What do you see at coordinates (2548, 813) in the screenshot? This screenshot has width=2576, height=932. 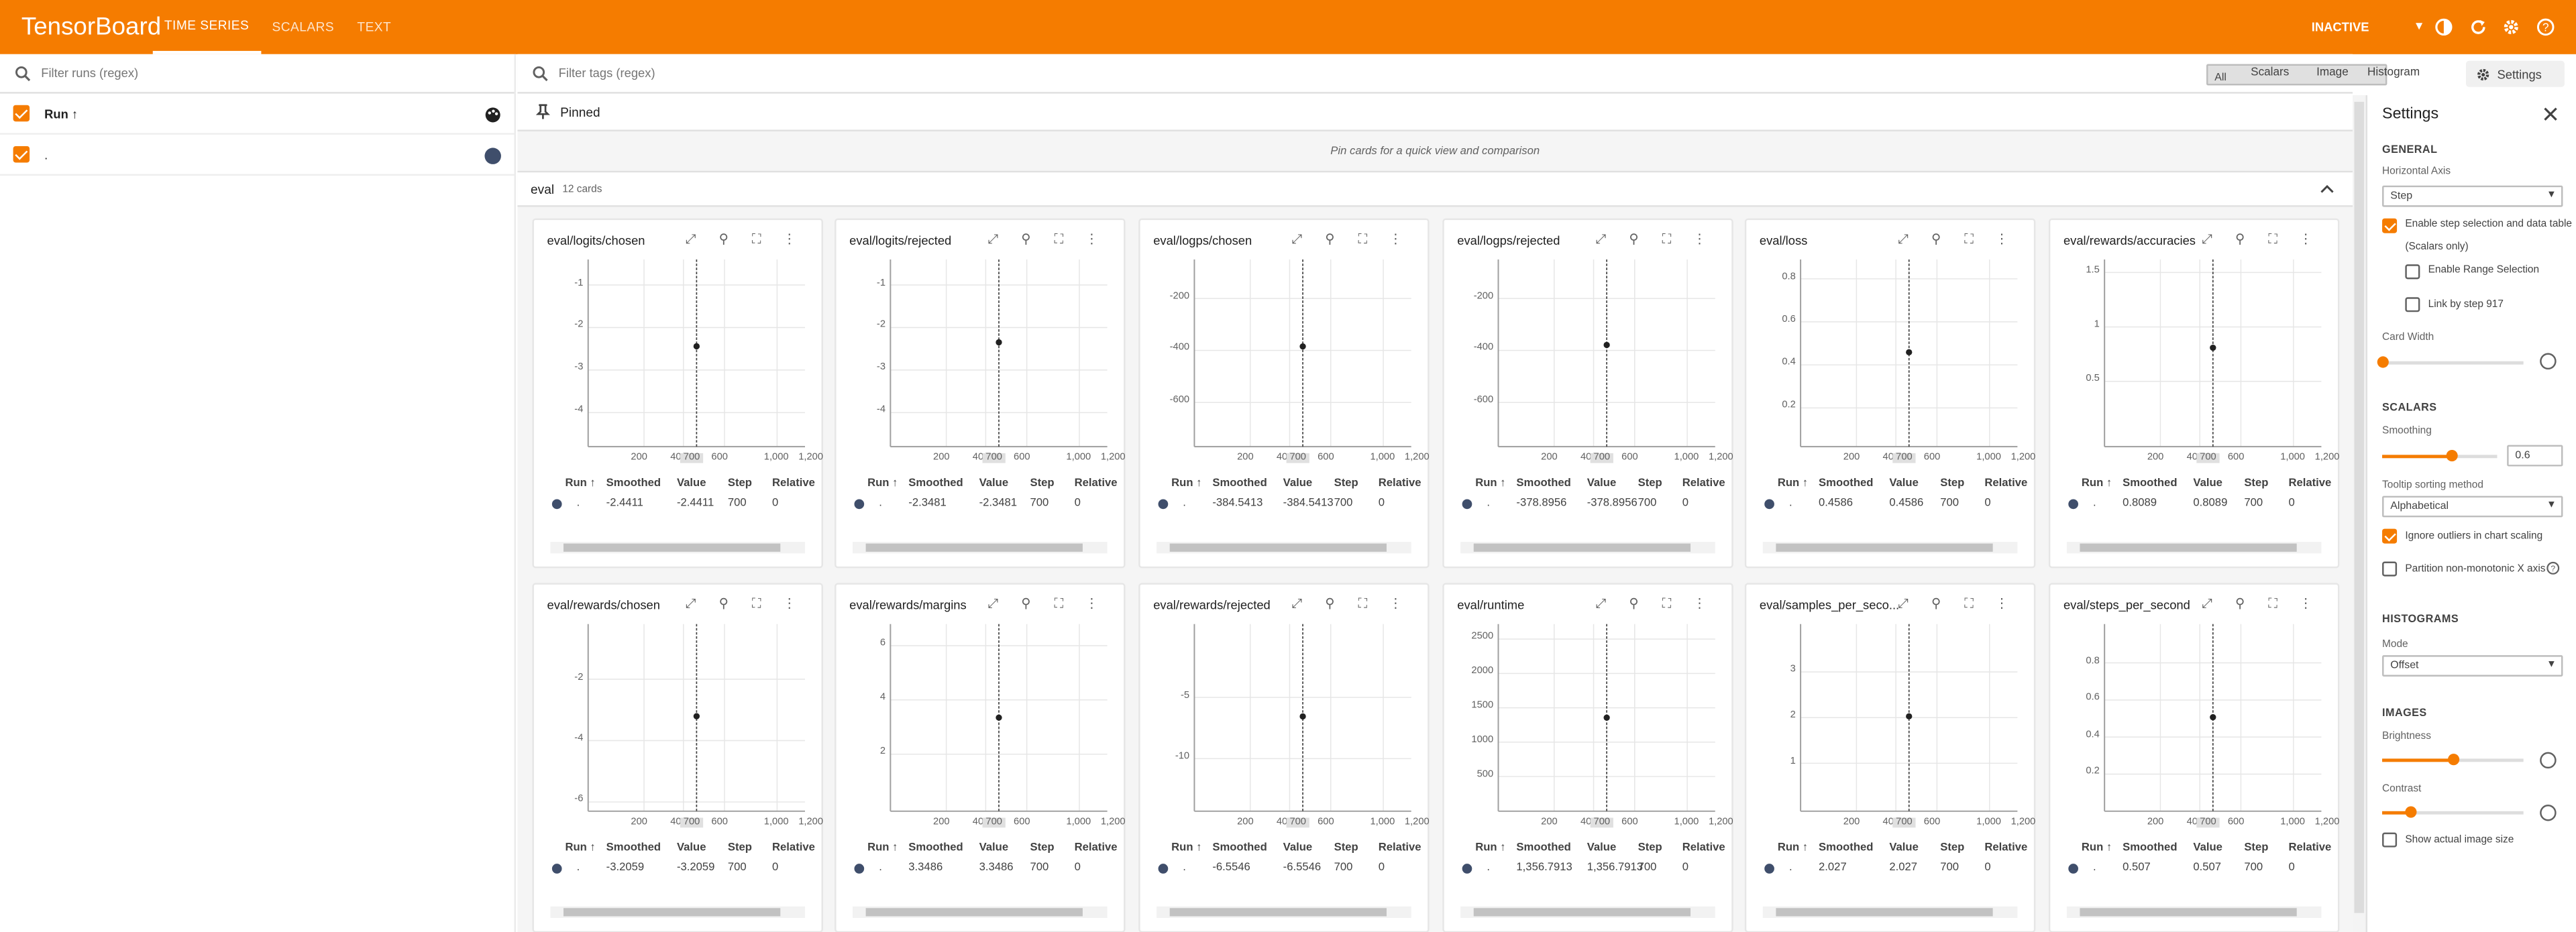 I see `reset-contrast-icon` at bounding box center [2548, 813].